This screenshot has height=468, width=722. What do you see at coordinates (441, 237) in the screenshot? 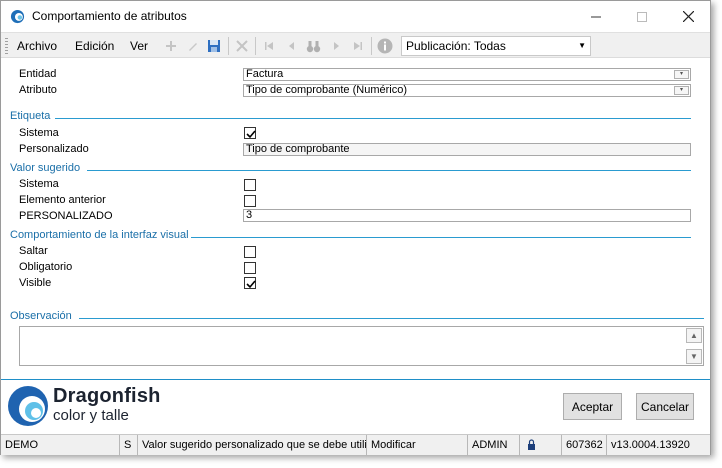
I see `section-interfaz-line` at bounding box center [441, 237].